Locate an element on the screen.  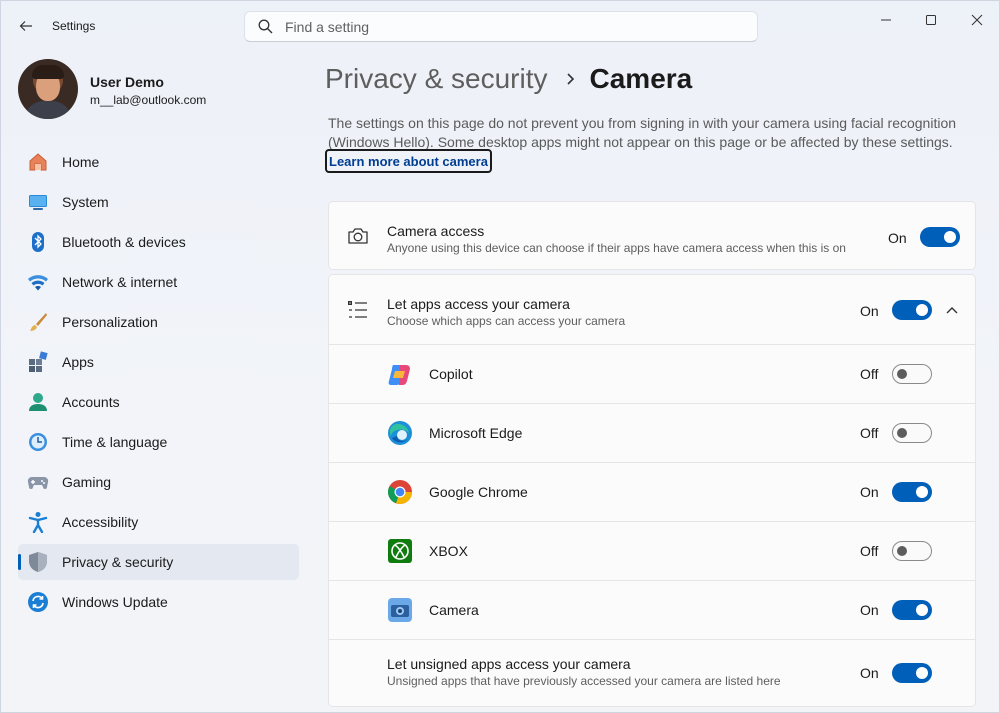
app-row-camera: Camera On is located at coordinates (652, 609).